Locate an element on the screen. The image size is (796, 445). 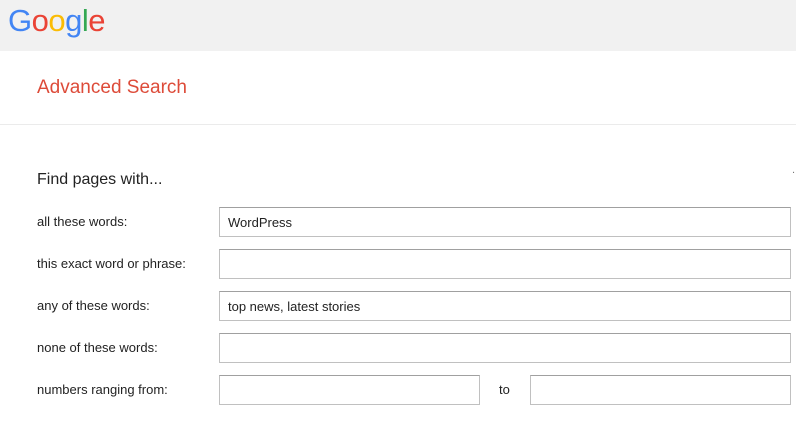
header-divider is located at coordinates (398, 124).